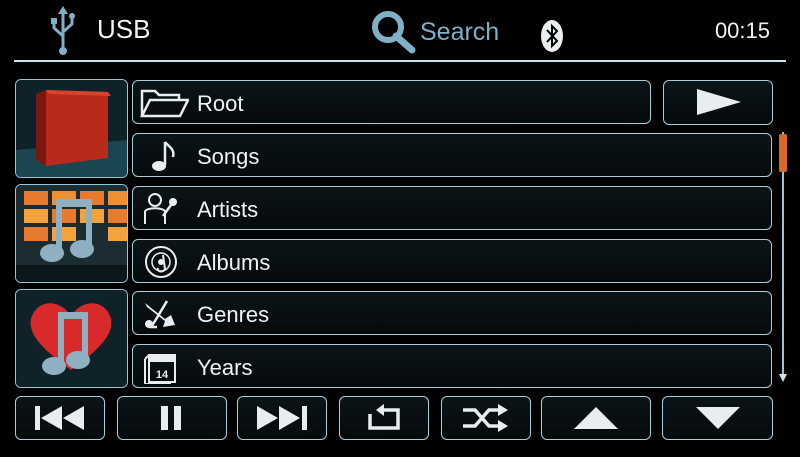  What do you see at coordinates (225, 367) in the screenshot?
I see `browse-item-label: Years` at bounding box center [225, 367].